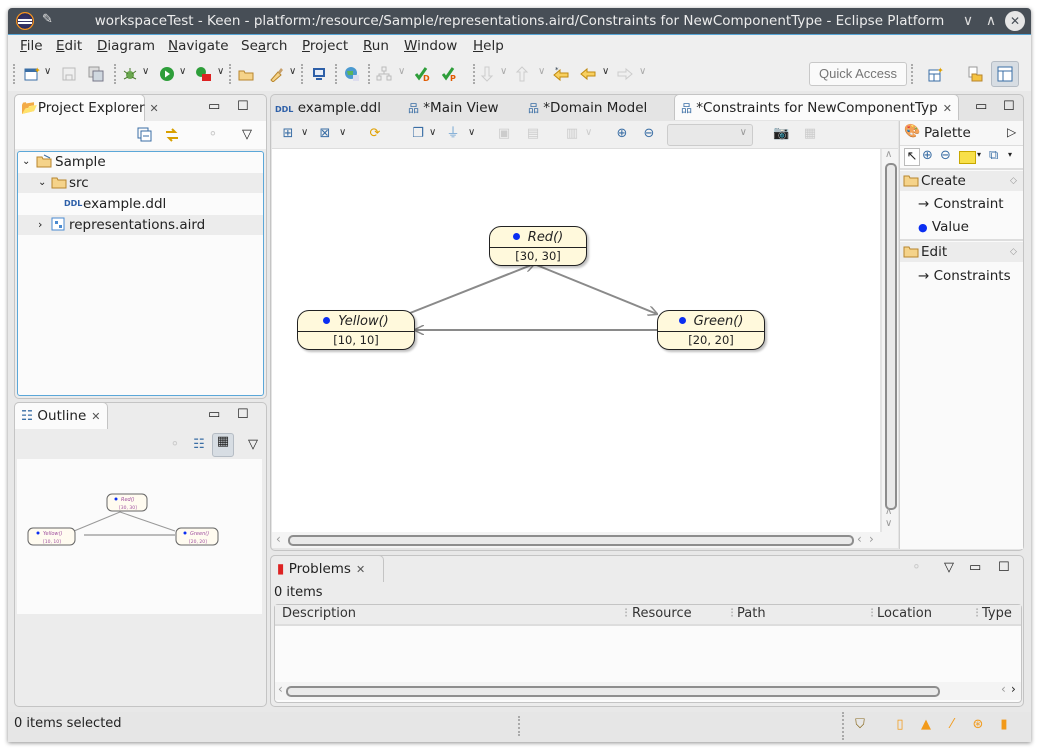 This screenshot has width=1044, height=753. I want to click on menu-window: Window, so click(430, 46).